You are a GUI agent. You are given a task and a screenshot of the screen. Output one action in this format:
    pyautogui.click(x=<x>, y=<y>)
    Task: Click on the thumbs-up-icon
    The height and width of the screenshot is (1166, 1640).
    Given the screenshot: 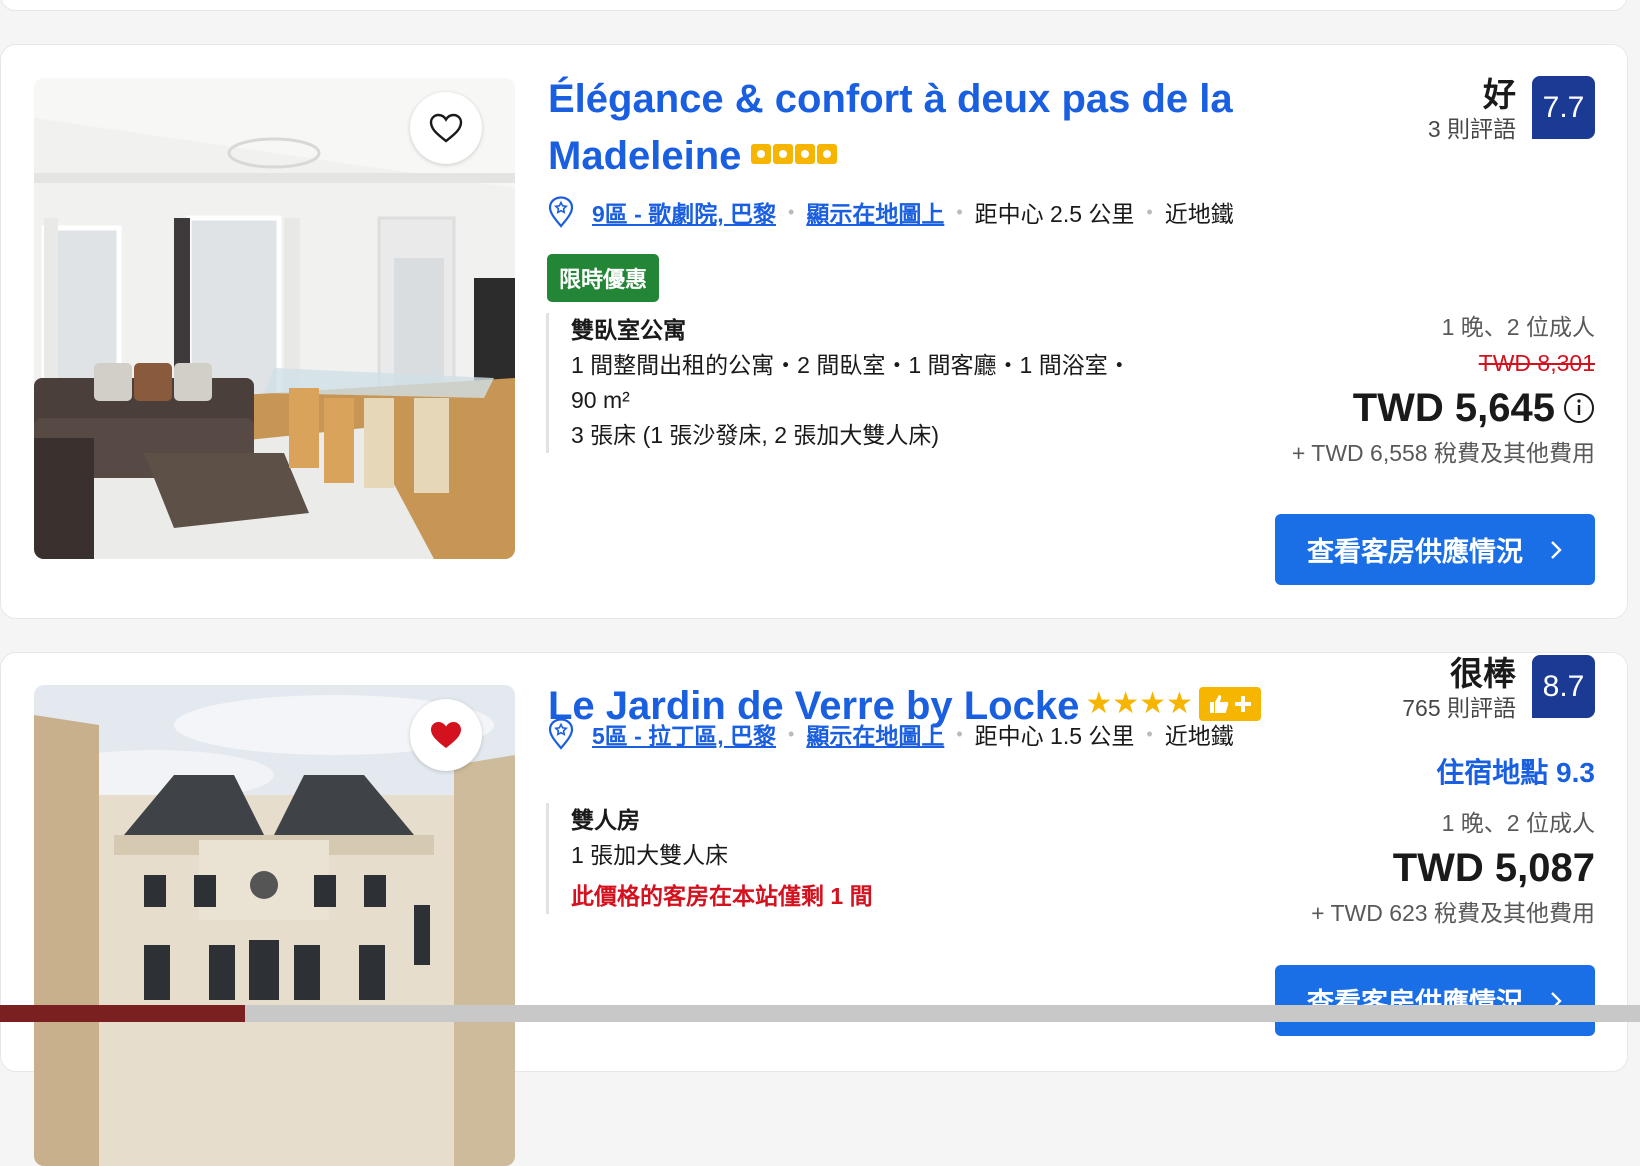 What is the action you would take?
    pyautogui.click(x=1219, y=704)
    